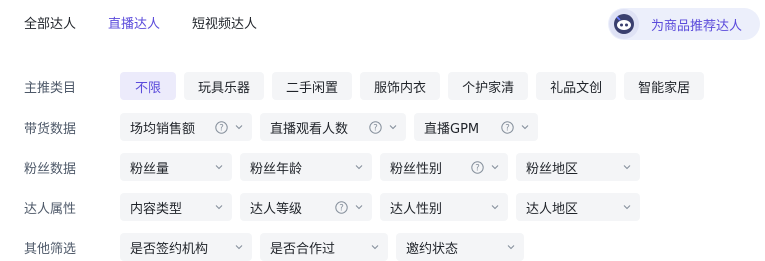 The image size is (765, 261). What do you see at coordinates (276, 169) in the screenshot?
I see `fans-age-select-label: 粉丝年龄` at bounding box center [276, 169].